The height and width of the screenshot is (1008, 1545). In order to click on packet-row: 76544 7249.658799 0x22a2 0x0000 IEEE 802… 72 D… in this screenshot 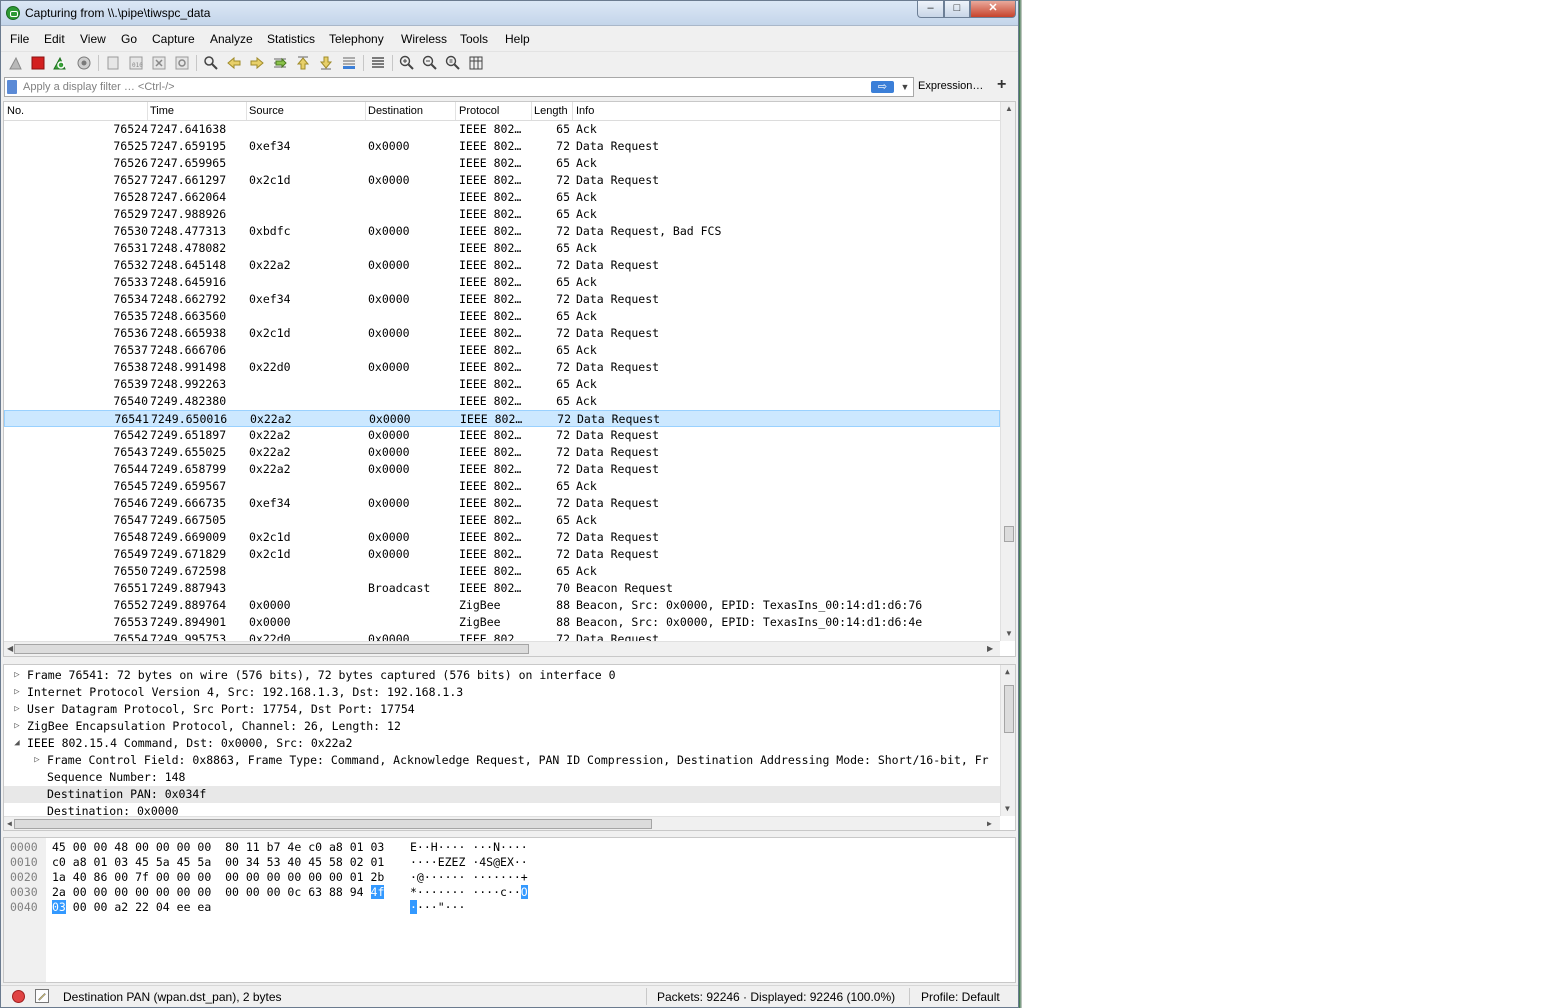, I will do `click(502, 469)`.